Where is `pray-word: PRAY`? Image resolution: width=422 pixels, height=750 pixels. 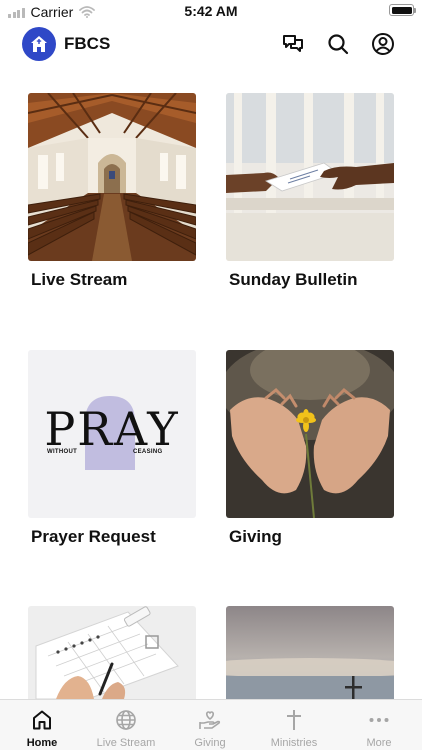
pray-word: PRAY is located at coordinates (112, 429).